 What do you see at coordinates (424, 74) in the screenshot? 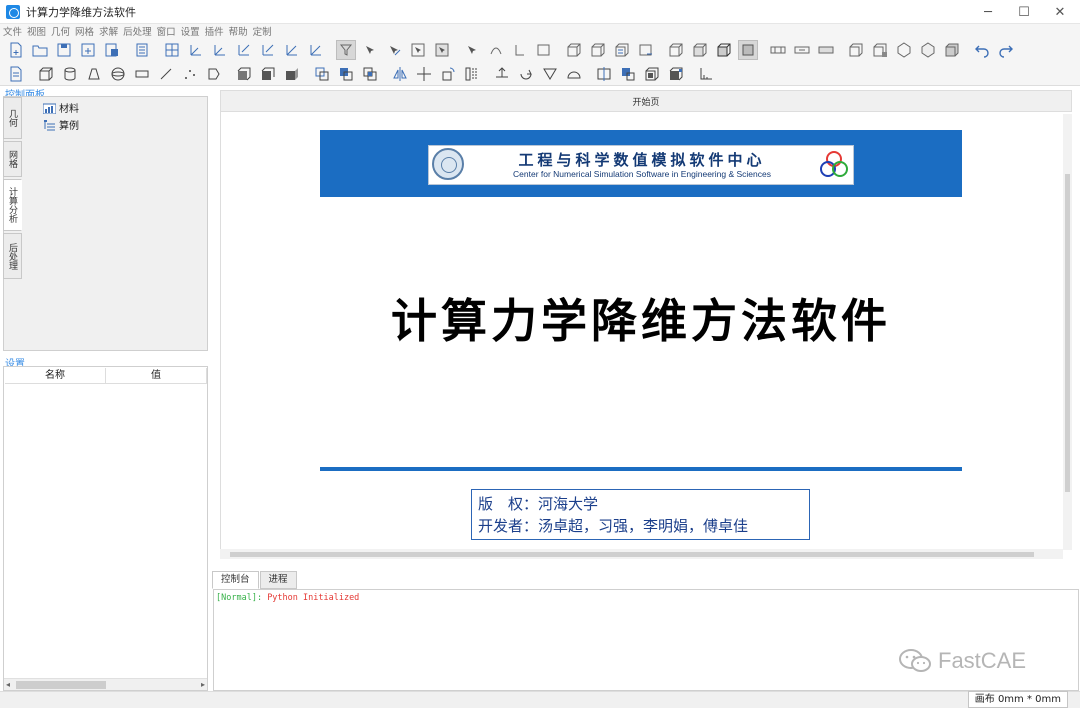
I see `move-icon` at bounding box center [424, 74].